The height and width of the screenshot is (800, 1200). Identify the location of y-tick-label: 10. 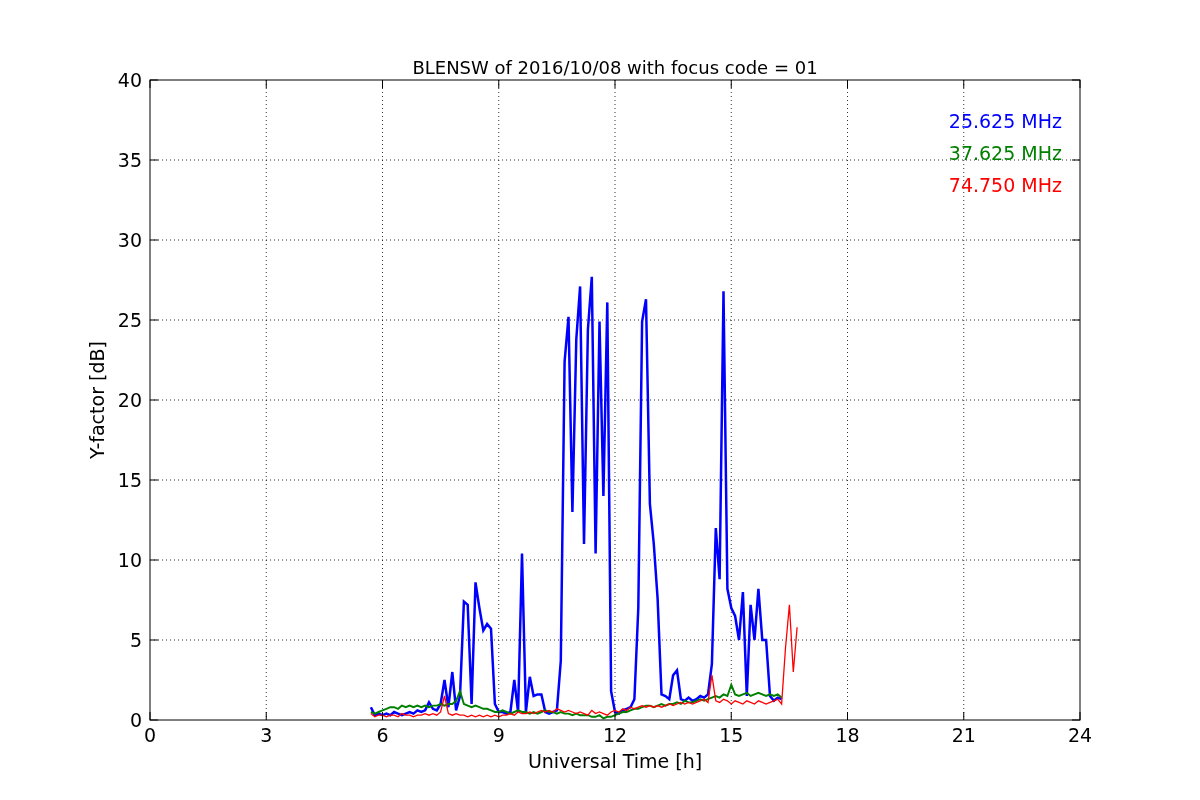
(129, 560).